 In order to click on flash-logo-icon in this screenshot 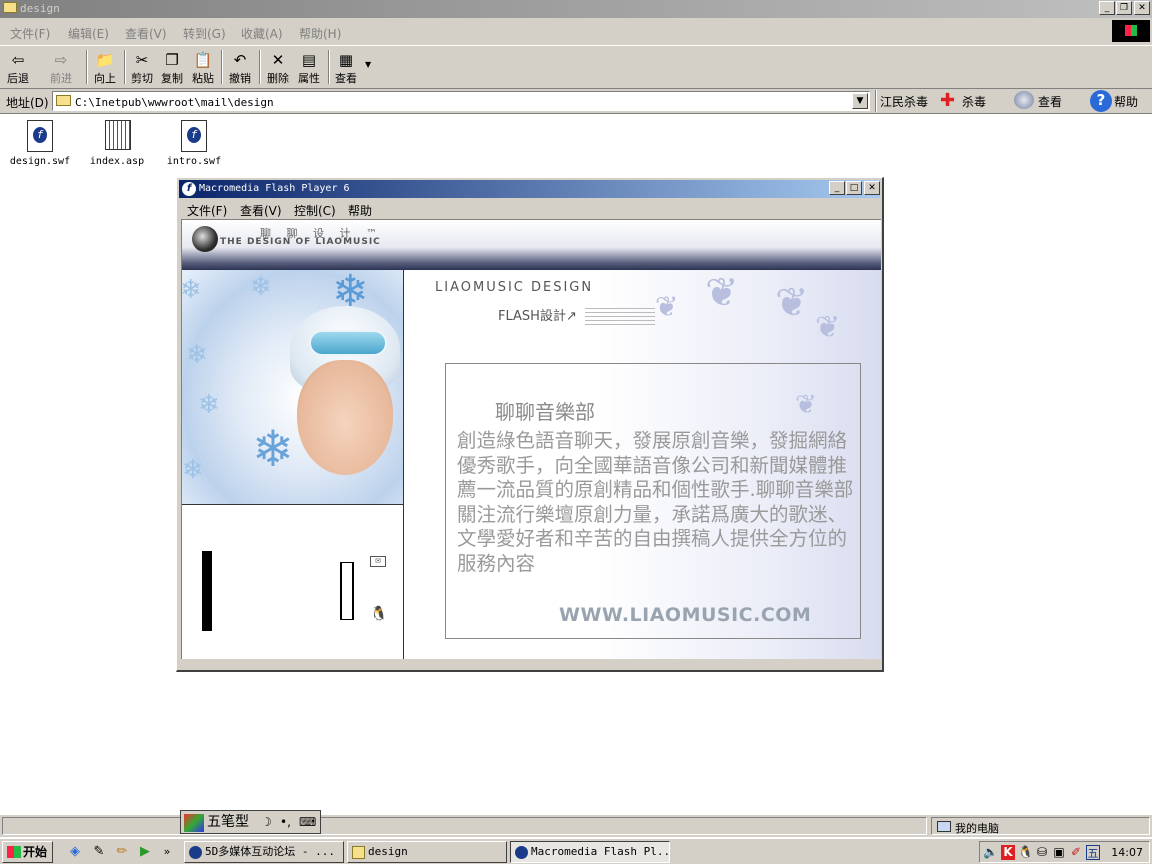, I will do `click(521, 852)`.